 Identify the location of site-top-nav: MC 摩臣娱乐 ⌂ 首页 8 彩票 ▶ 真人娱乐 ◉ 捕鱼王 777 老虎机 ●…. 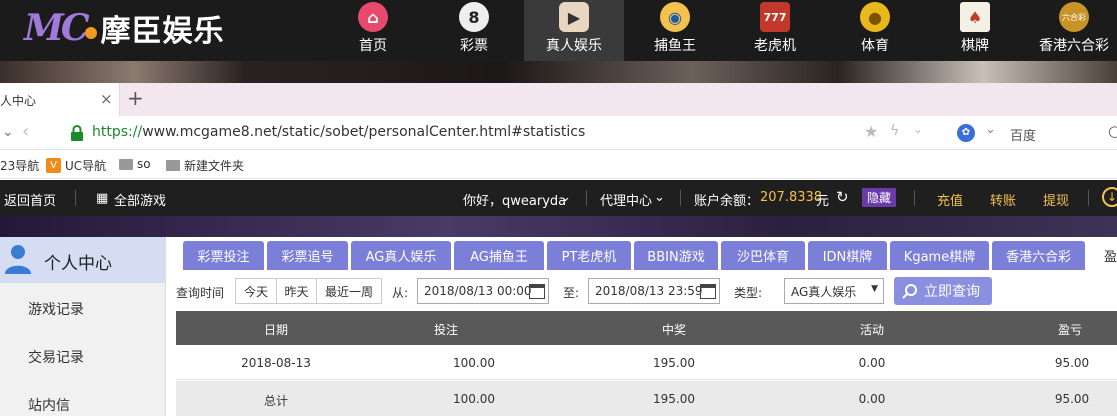
(558, 30).